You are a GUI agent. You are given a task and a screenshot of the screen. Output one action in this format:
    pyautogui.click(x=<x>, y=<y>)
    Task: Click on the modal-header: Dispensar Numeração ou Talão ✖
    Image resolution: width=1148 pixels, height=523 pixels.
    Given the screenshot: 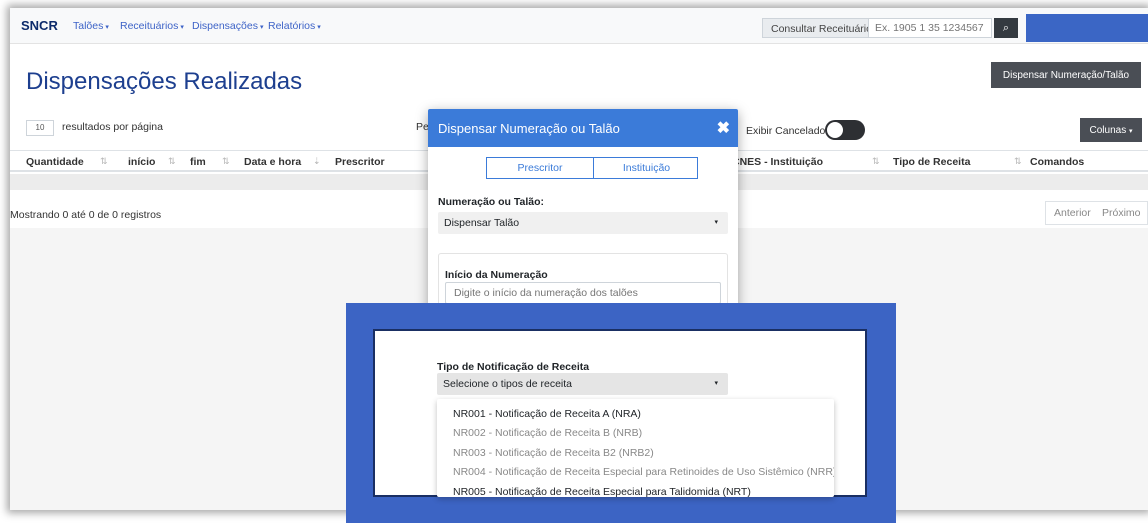 What is the action you would take?
    pyautogui.click(x=583, y=128)
    